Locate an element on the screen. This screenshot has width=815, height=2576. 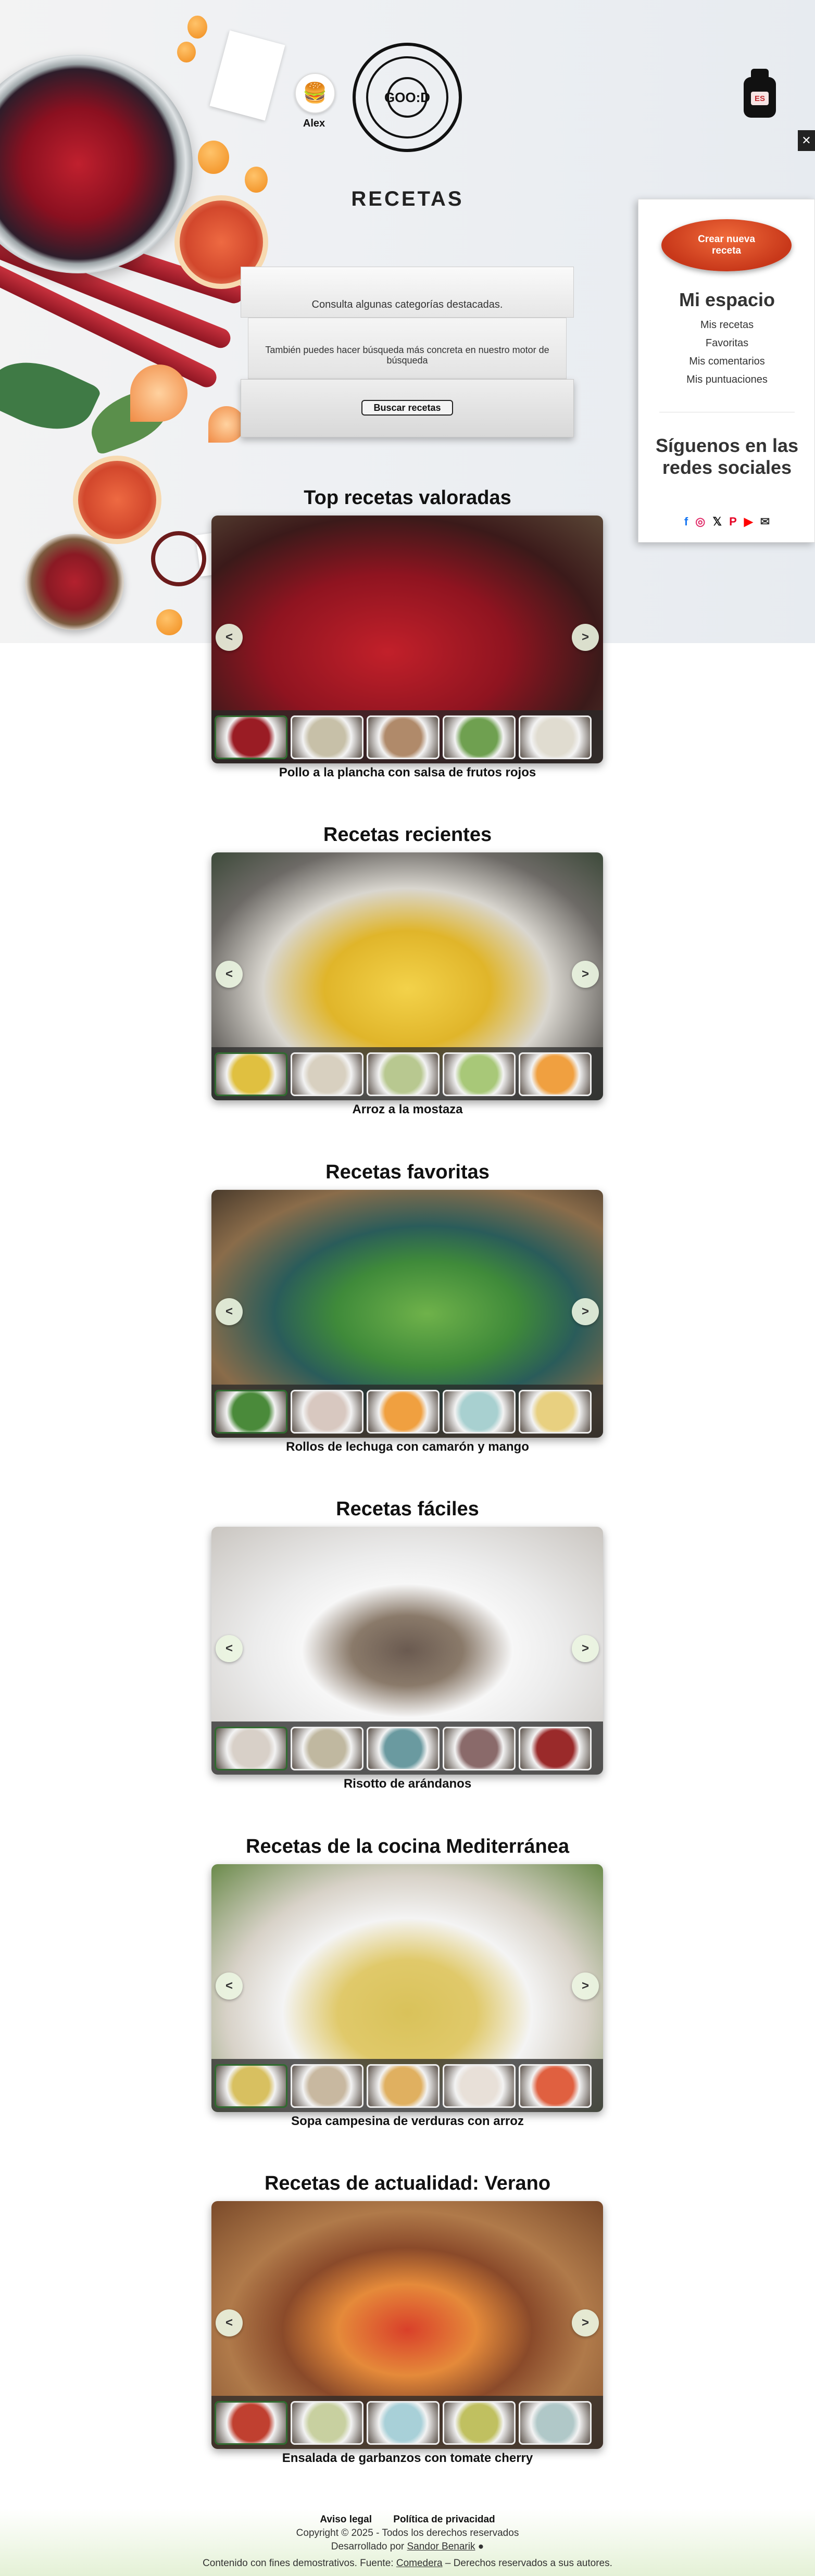
pepper-bowl-decoration is located at coordinates (74, 582).